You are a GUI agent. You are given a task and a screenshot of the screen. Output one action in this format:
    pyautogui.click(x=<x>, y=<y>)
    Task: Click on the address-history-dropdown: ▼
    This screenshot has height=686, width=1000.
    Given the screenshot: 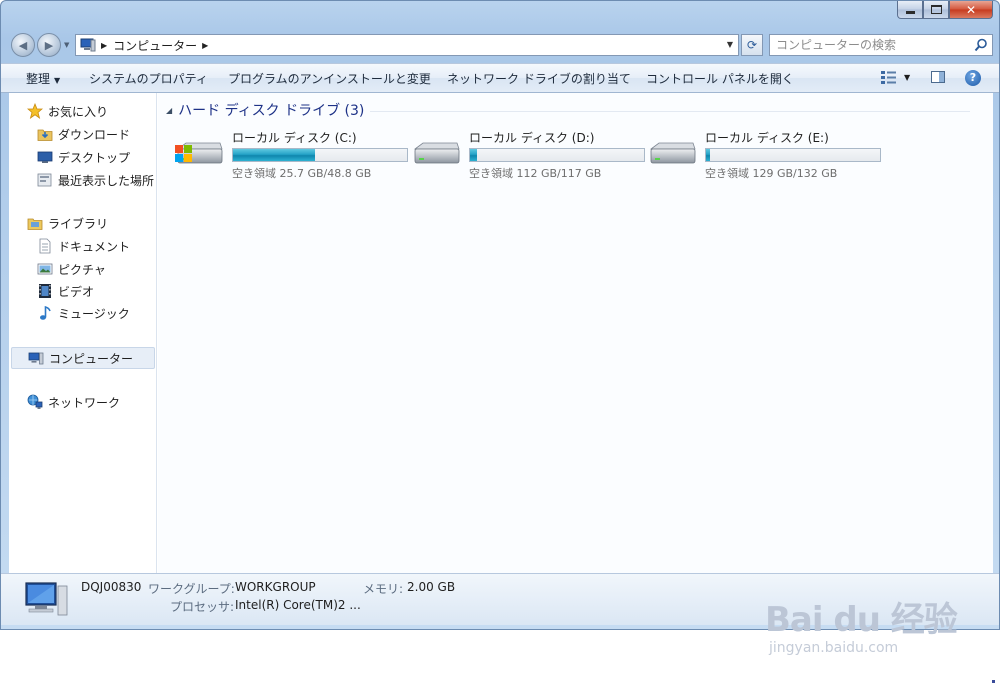 What is the action you would take?
    pyautogui.click(x=730, y=44)
    